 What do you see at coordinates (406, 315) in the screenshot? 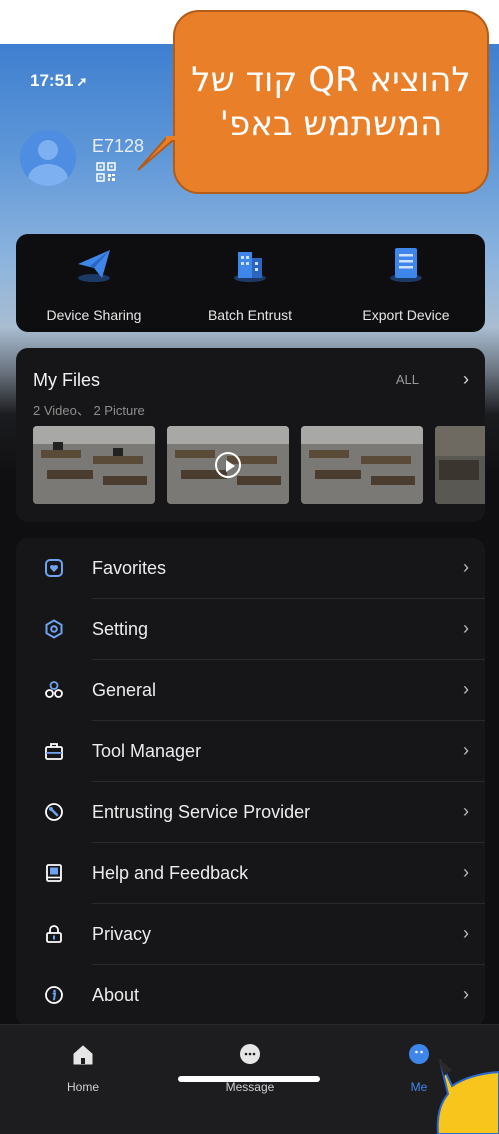
I see `quick-action-label: Export Device` at bounding box center [406, 315].